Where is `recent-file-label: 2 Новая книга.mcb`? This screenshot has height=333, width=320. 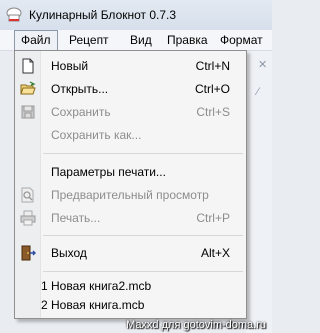 recent-file-label: 2 Новая книга.mcb is located at coordinates (93, 305).